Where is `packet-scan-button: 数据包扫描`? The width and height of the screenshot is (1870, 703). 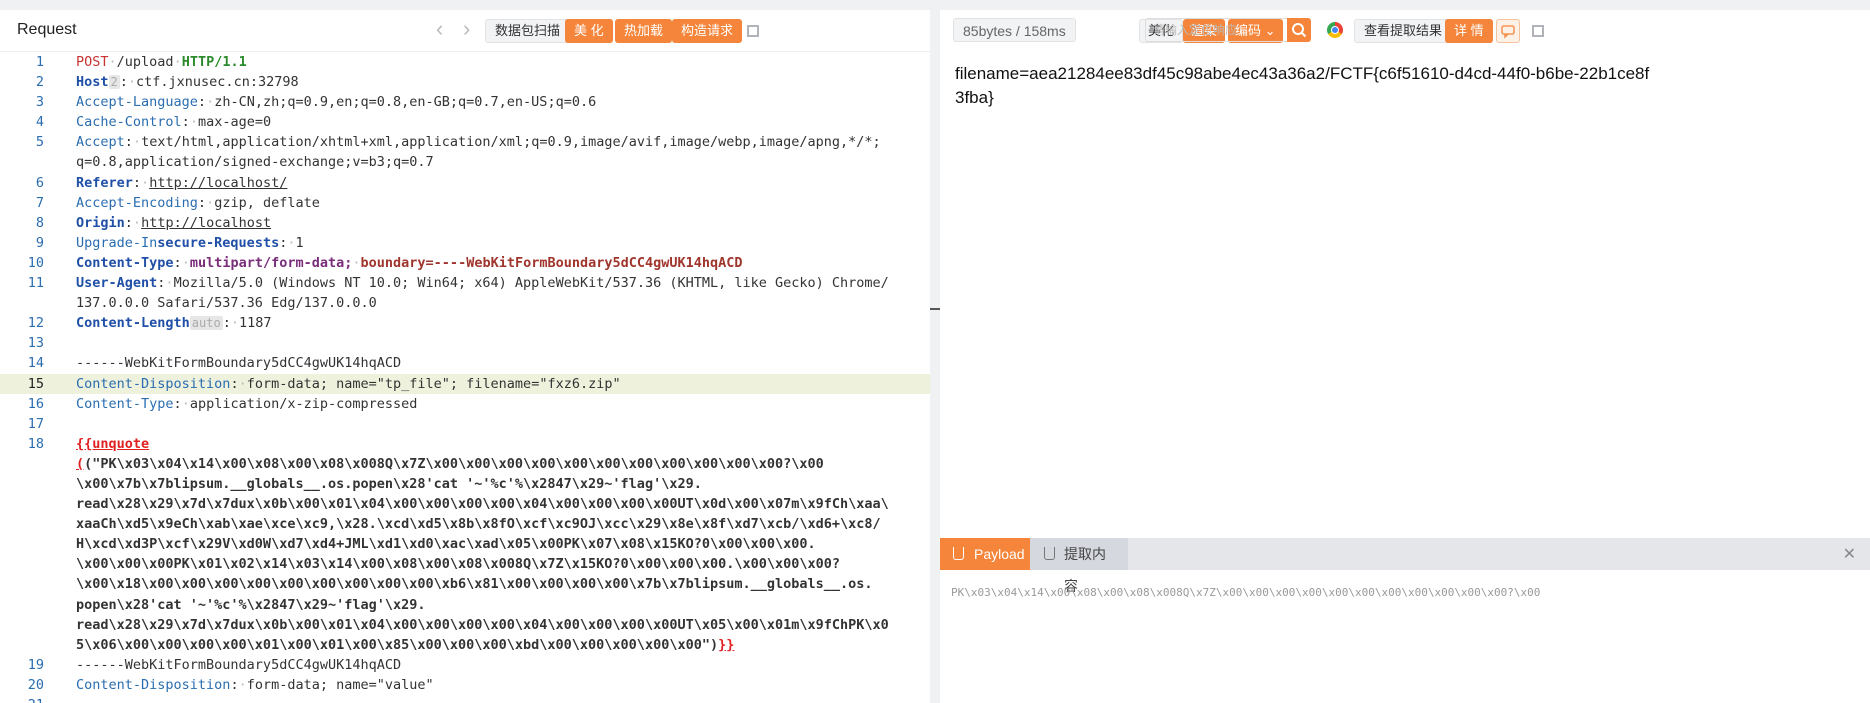 packet-scan-button: 数据包扫描 is located at coordinates (528, 31).